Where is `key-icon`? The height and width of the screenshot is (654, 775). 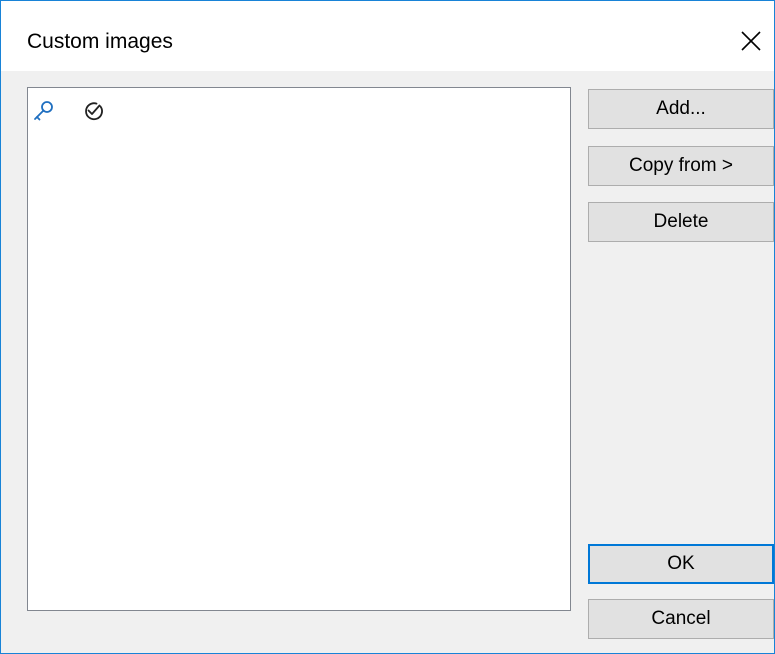
key-icon is located at coordinates (43, 111).